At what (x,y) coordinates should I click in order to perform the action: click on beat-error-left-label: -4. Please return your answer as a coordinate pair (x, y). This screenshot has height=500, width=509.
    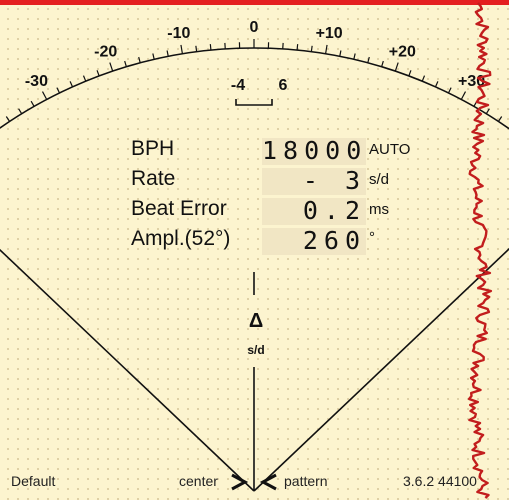
    Looking at the image, I should click on (238, 85).